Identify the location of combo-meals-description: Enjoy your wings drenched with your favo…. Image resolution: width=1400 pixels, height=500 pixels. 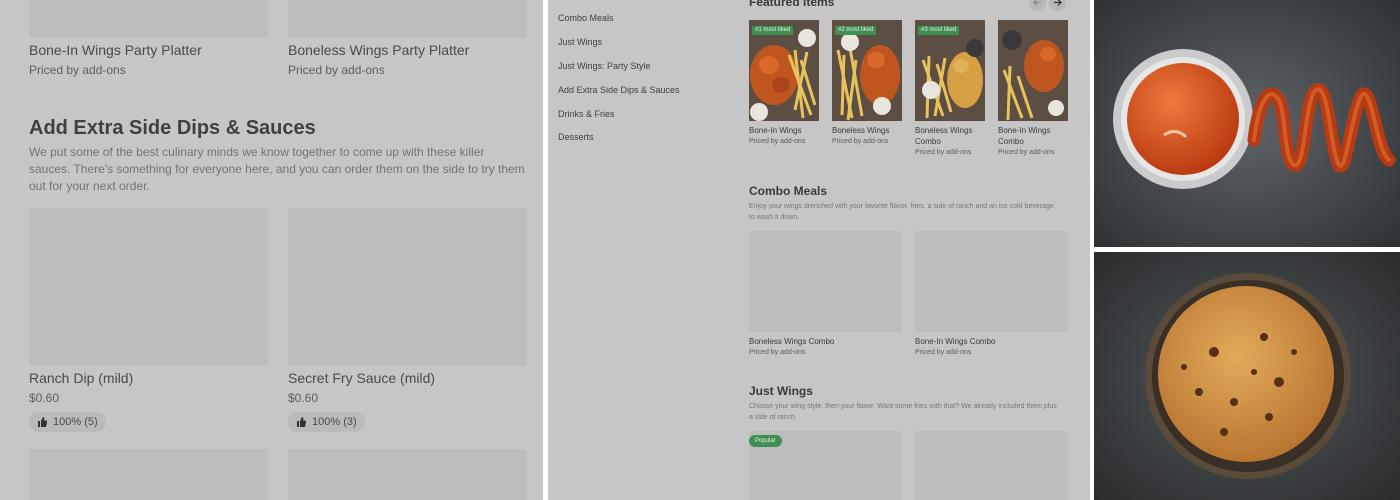
(901, 212).